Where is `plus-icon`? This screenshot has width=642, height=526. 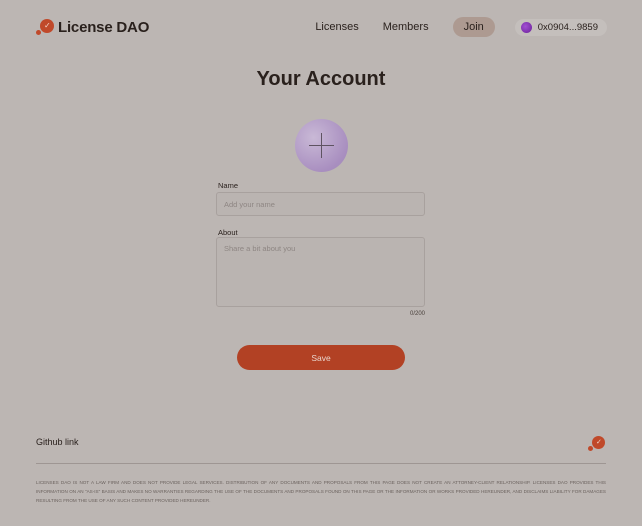 plus-icon is located at coordinates (321, 145).